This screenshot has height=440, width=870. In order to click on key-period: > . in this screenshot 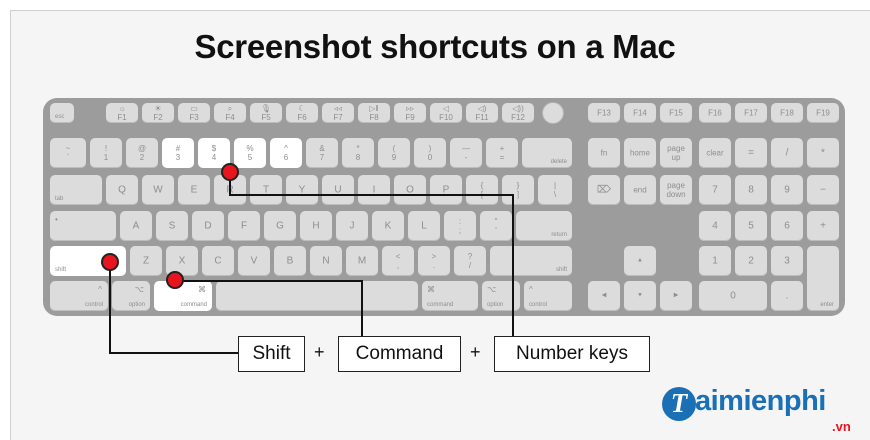, I will do `click(434, 261)`.